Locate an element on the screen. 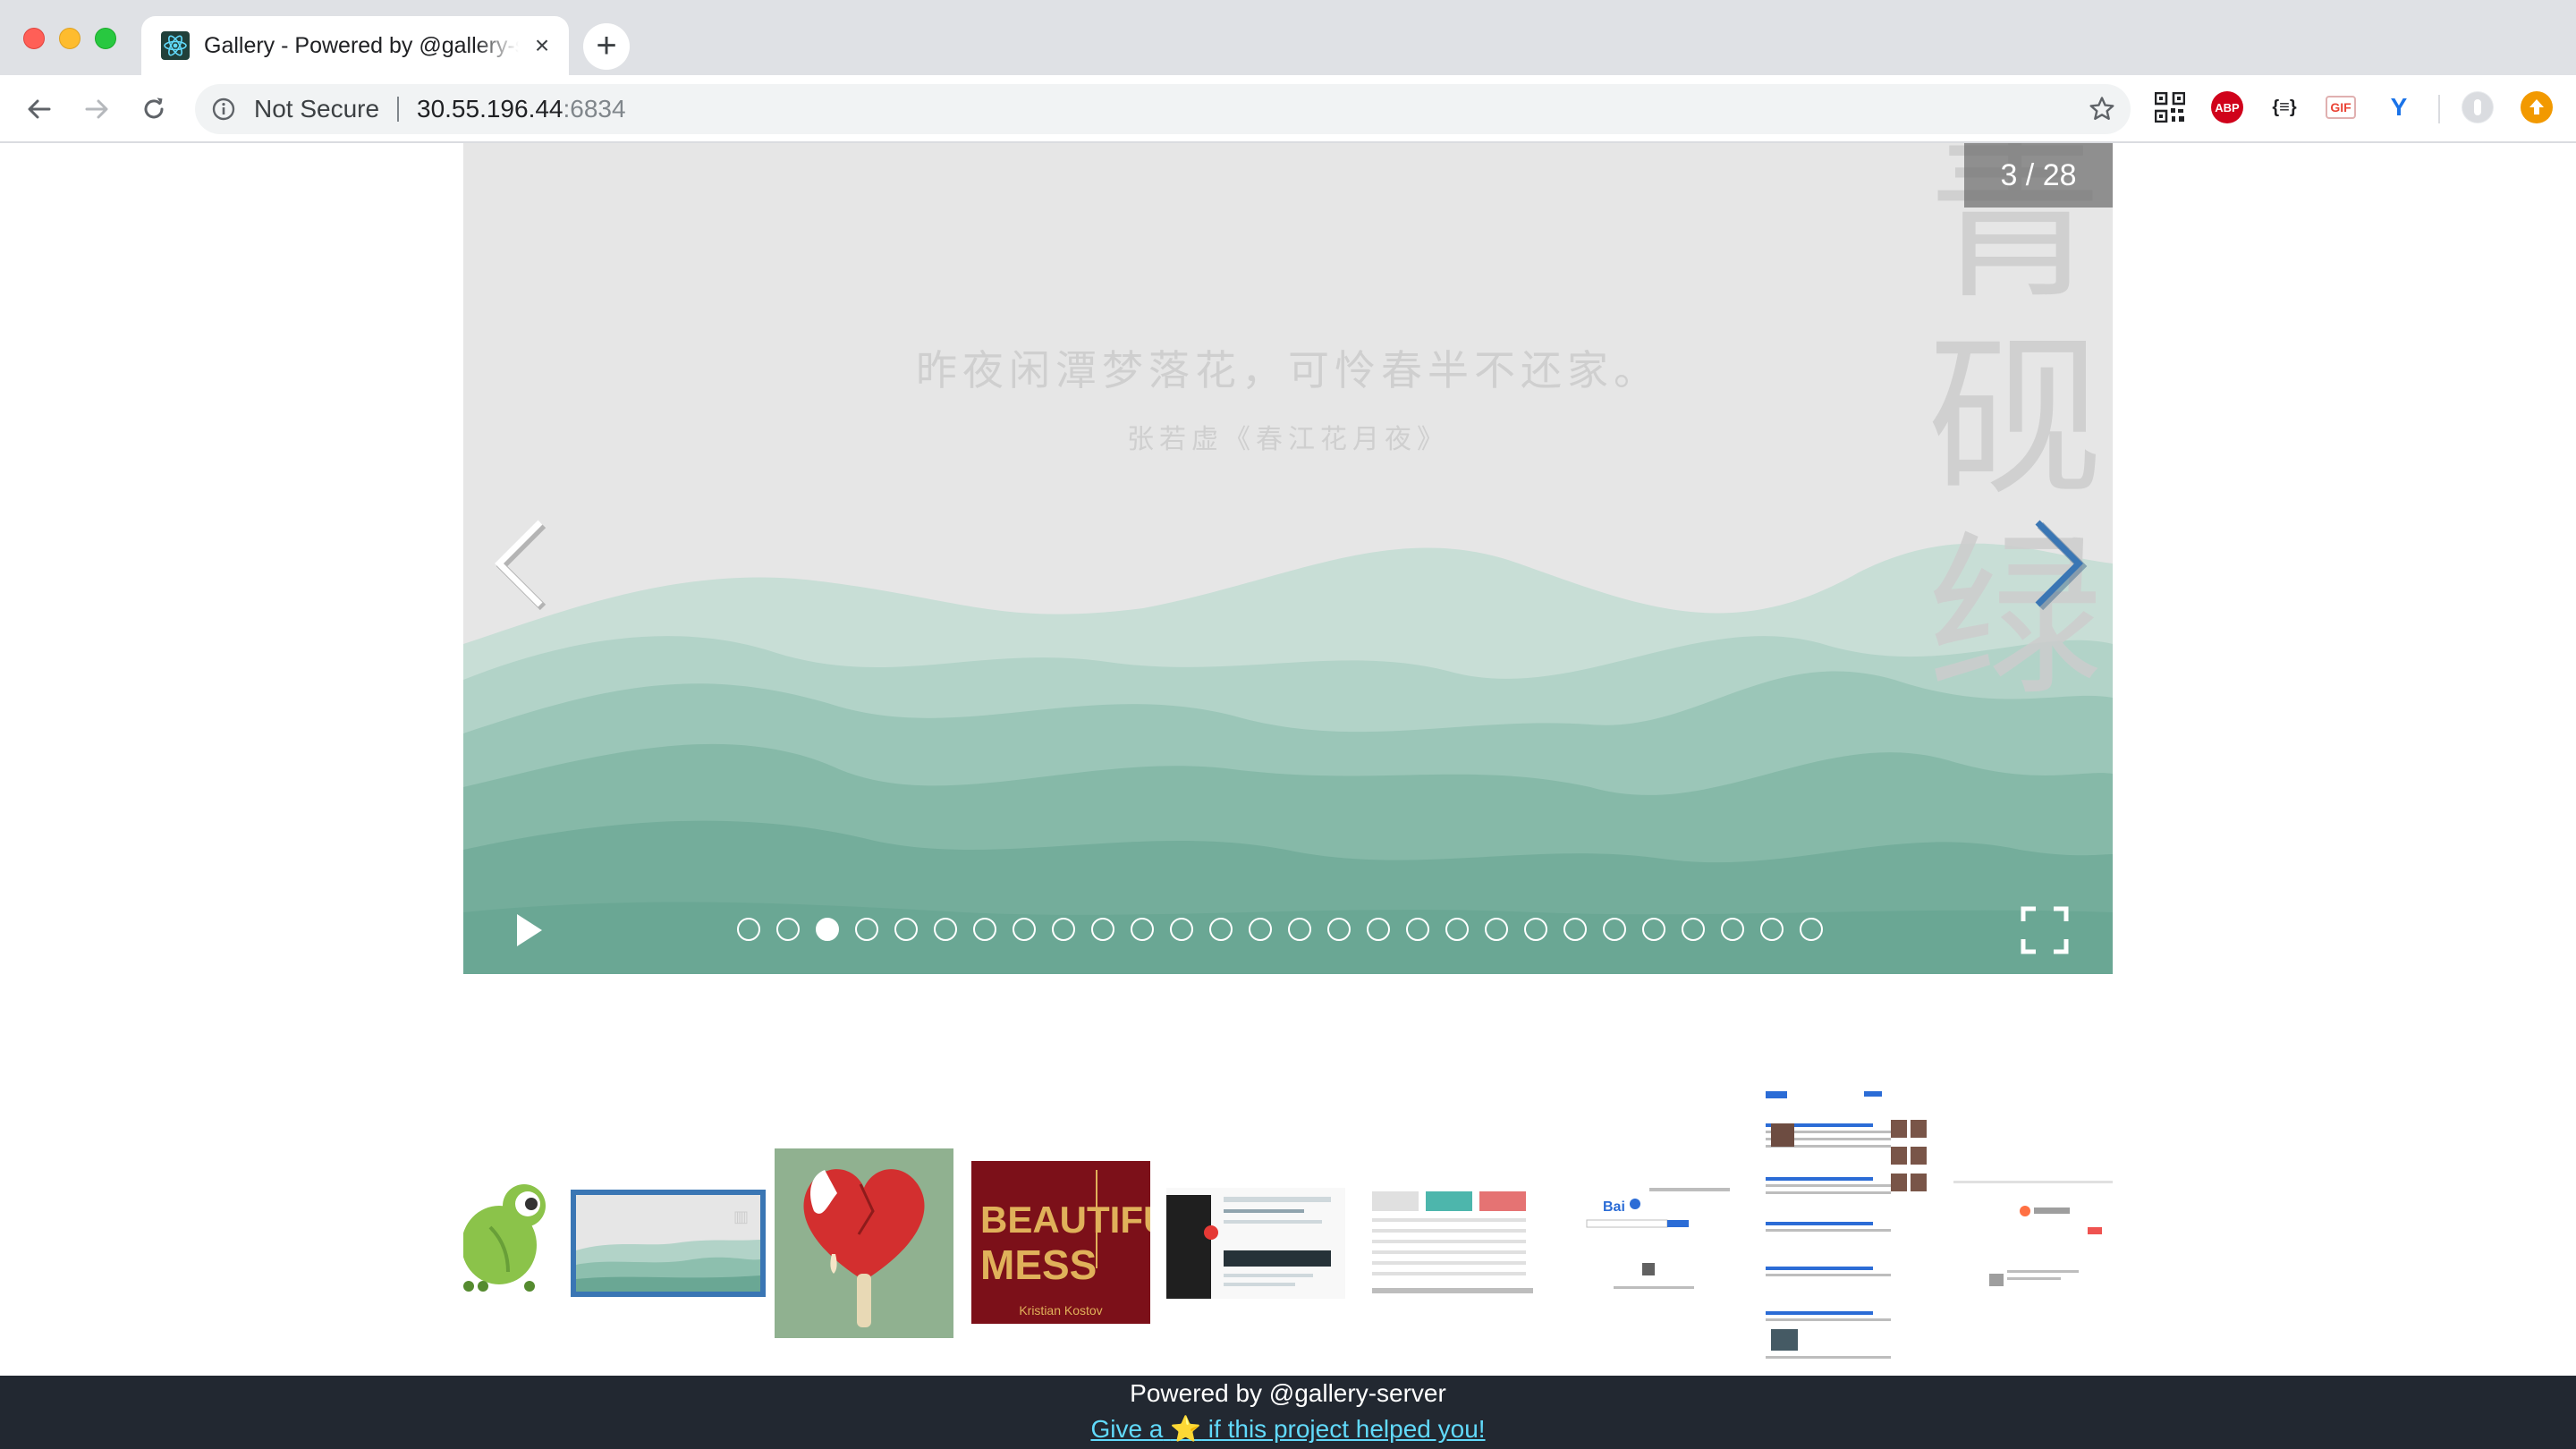 This screenshot has width=2576, height=1449. reload-icon is located at coordinates (154, 108).